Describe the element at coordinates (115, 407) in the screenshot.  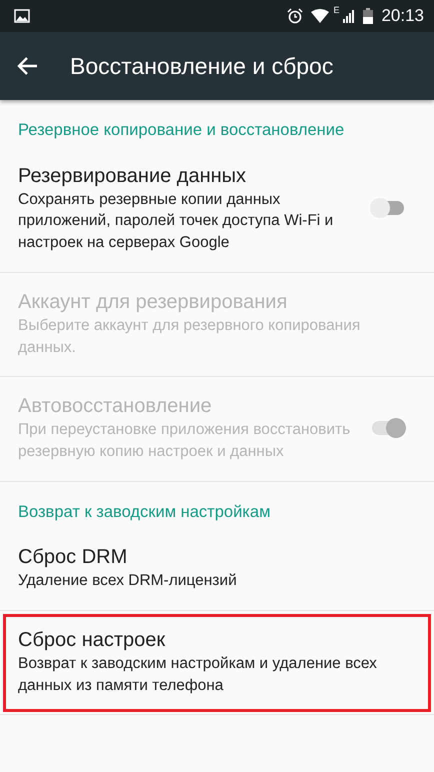
I see `item-title: Автовосстановление` at that location.